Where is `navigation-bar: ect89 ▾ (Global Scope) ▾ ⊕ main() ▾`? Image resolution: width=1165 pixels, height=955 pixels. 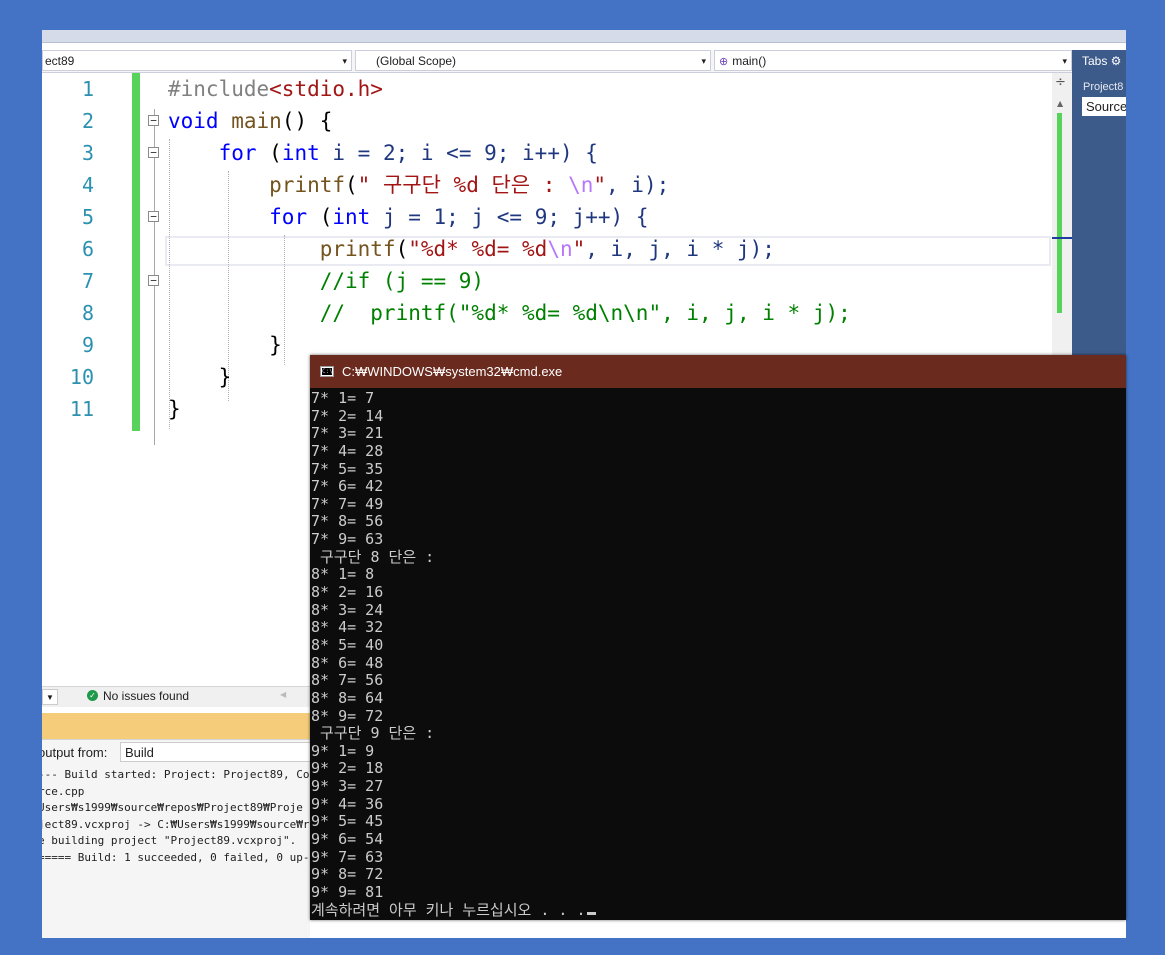
navigation-bar: ect89 ▾ (Global Scope) ▾ ⊕ main() ▾ is located at coordinates (557, 61).